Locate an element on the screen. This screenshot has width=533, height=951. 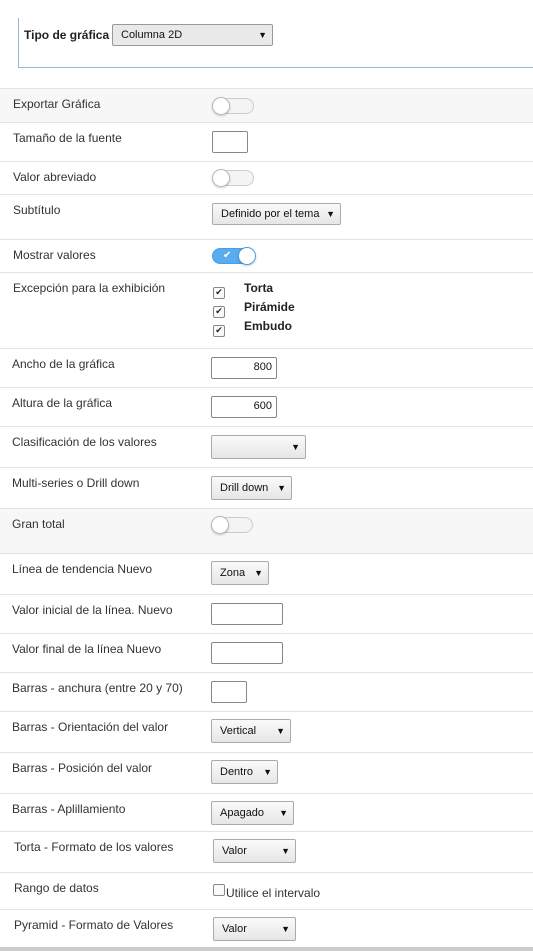
row-sort: Clasificación de los valores ▼ is located at coordinates (266, 446).